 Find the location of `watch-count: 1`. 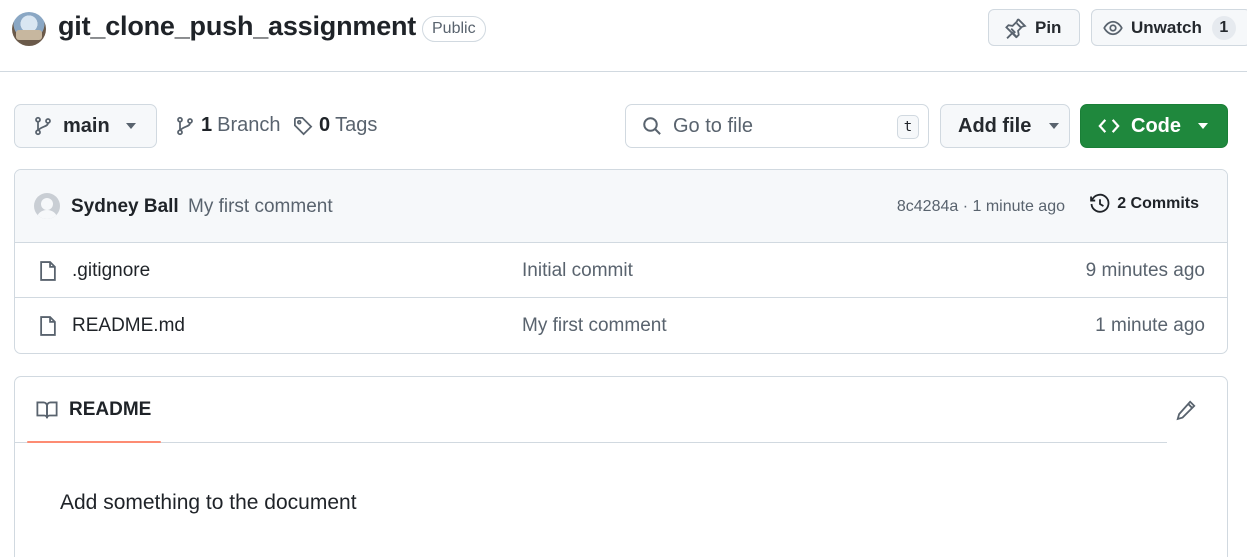

watch-count: 1 is located at coordinates (1223, 27).